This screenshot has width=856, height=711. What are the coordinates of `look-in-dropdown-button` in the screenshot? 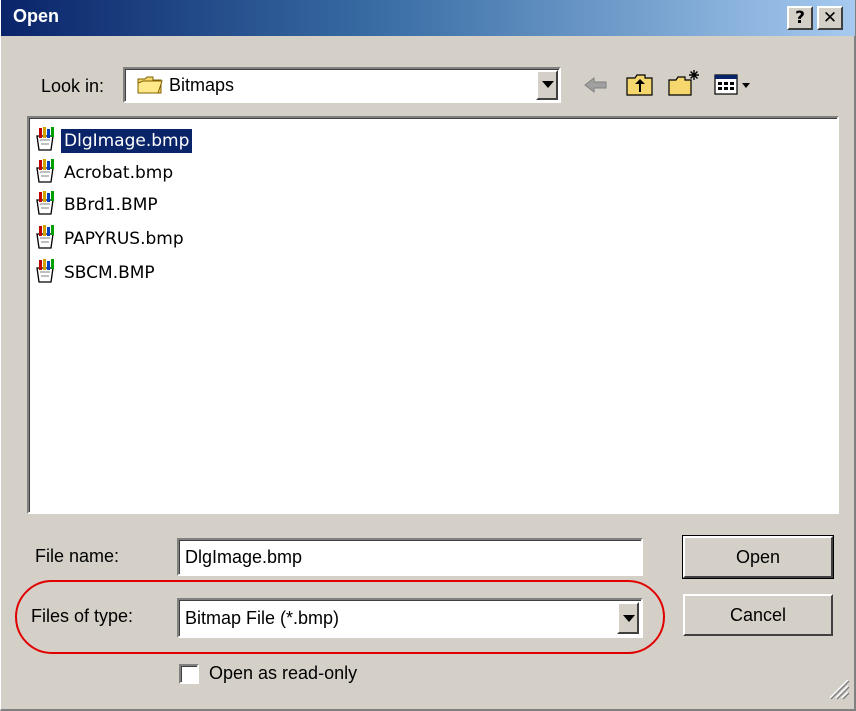 It's located at (547, 85).